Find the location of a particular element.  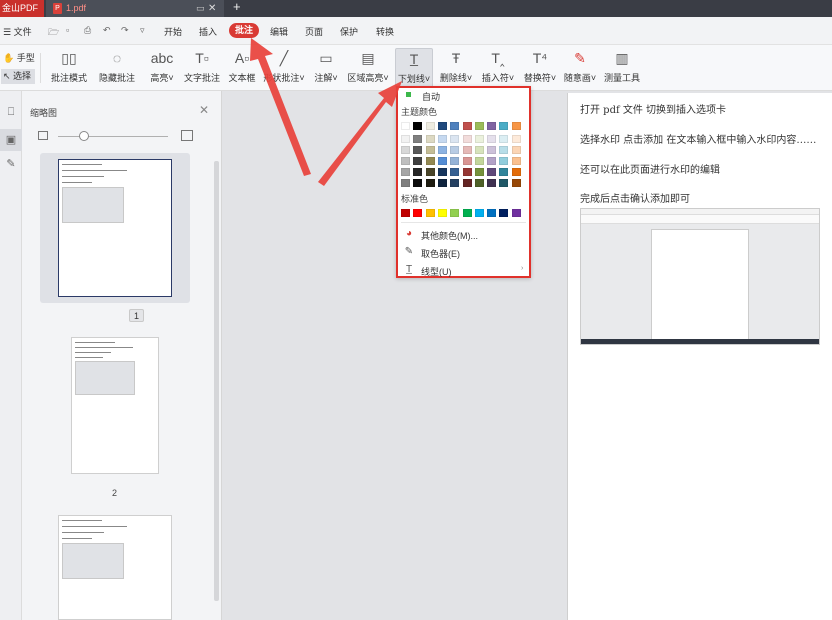

save-icon: ▫ is located at coordinates (67, 30).